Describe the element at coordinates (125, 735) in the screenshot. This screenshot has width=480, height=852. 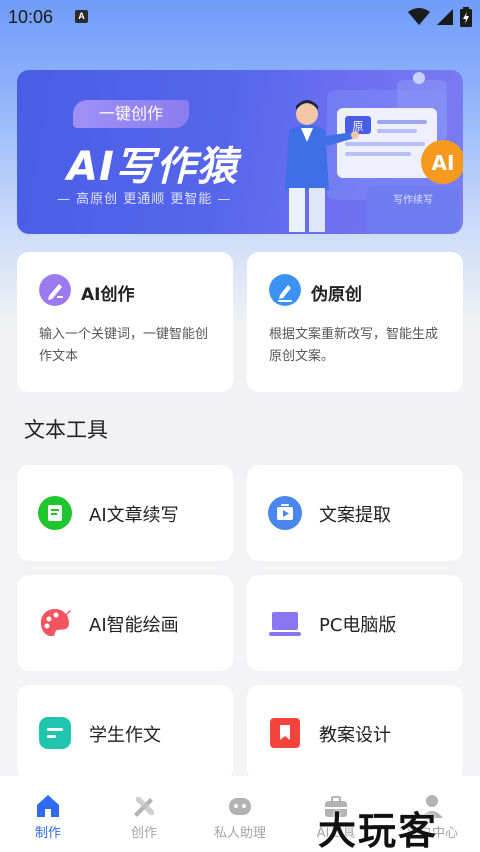
I see `tool-label: 学生作文` at that location.